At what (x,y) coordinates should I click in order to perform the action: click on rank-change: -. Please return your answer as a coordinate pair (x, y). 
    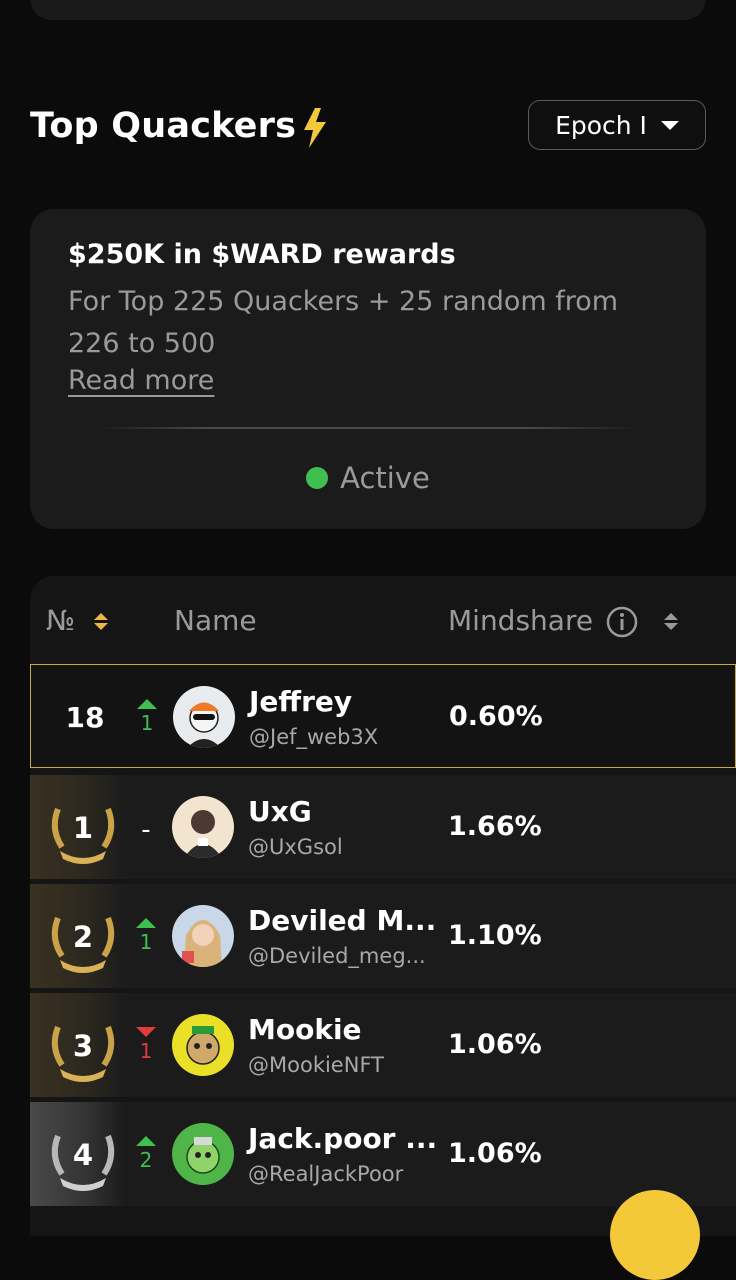
    Looking at the image, I should click on (146, 830).